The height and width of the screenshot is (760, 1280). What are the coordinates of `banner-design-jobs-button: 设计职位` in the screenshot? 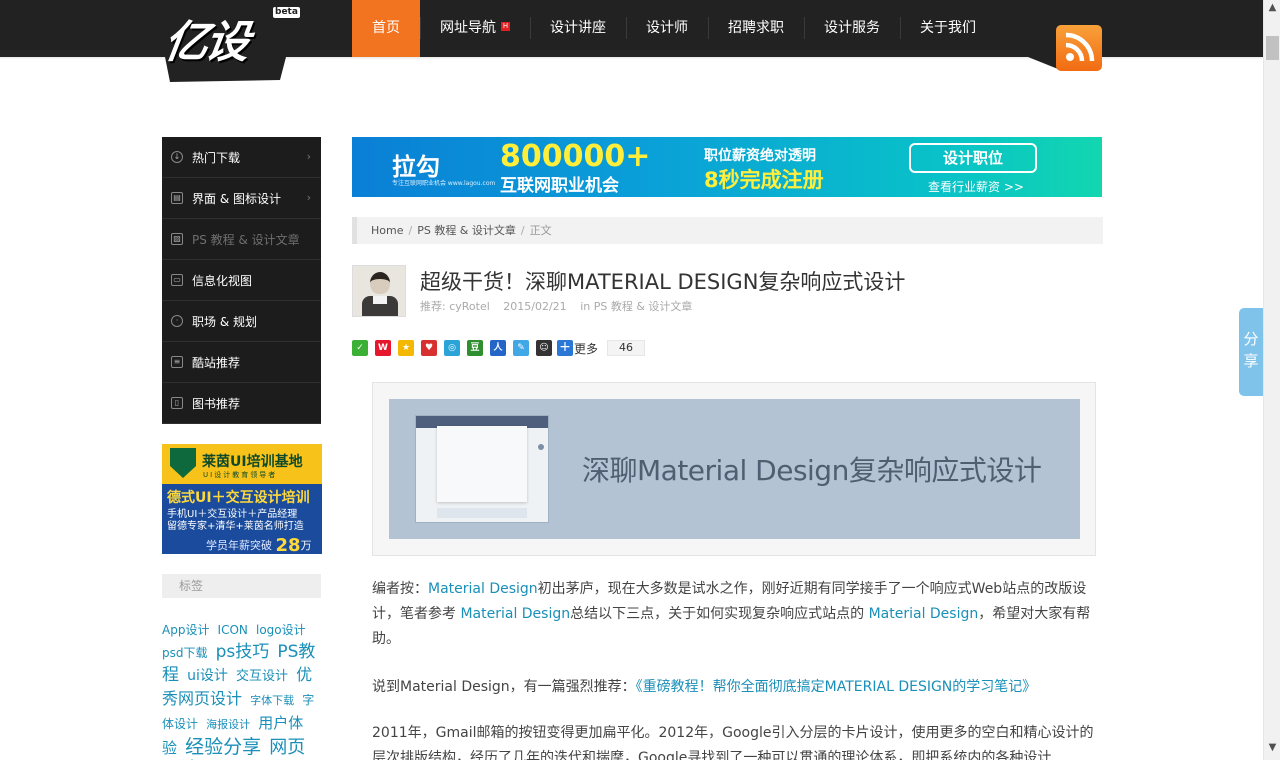 It's located at (973, 158).